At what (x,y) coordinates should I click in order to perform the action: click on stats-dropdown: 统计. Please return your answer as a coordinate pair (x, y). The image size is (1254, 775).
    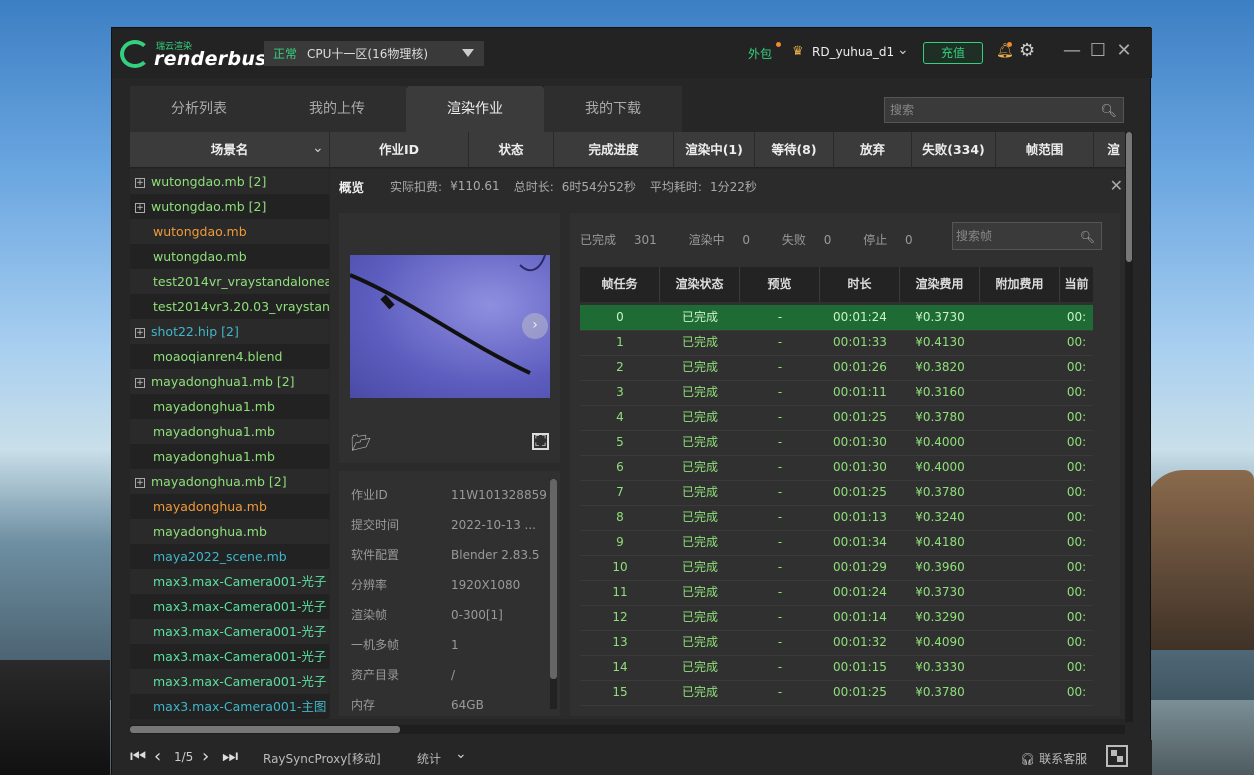
    Looking at the image, I should click on (429, 758).